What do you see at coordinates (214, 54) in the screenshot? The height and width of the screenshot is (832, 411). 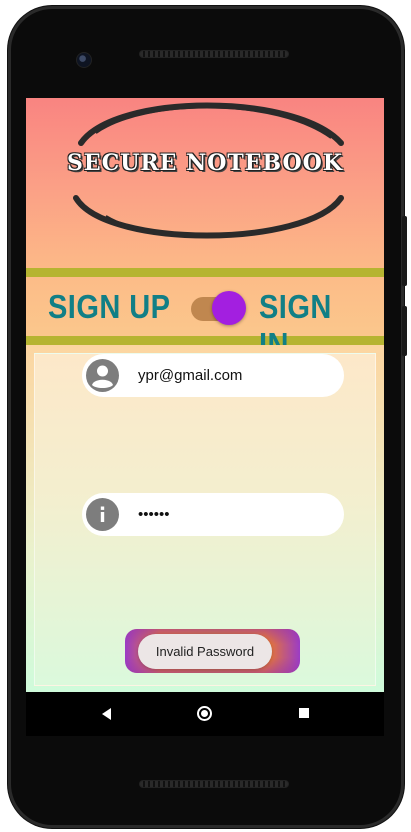 I see `top-speaker` at bounding box center [214, 54].